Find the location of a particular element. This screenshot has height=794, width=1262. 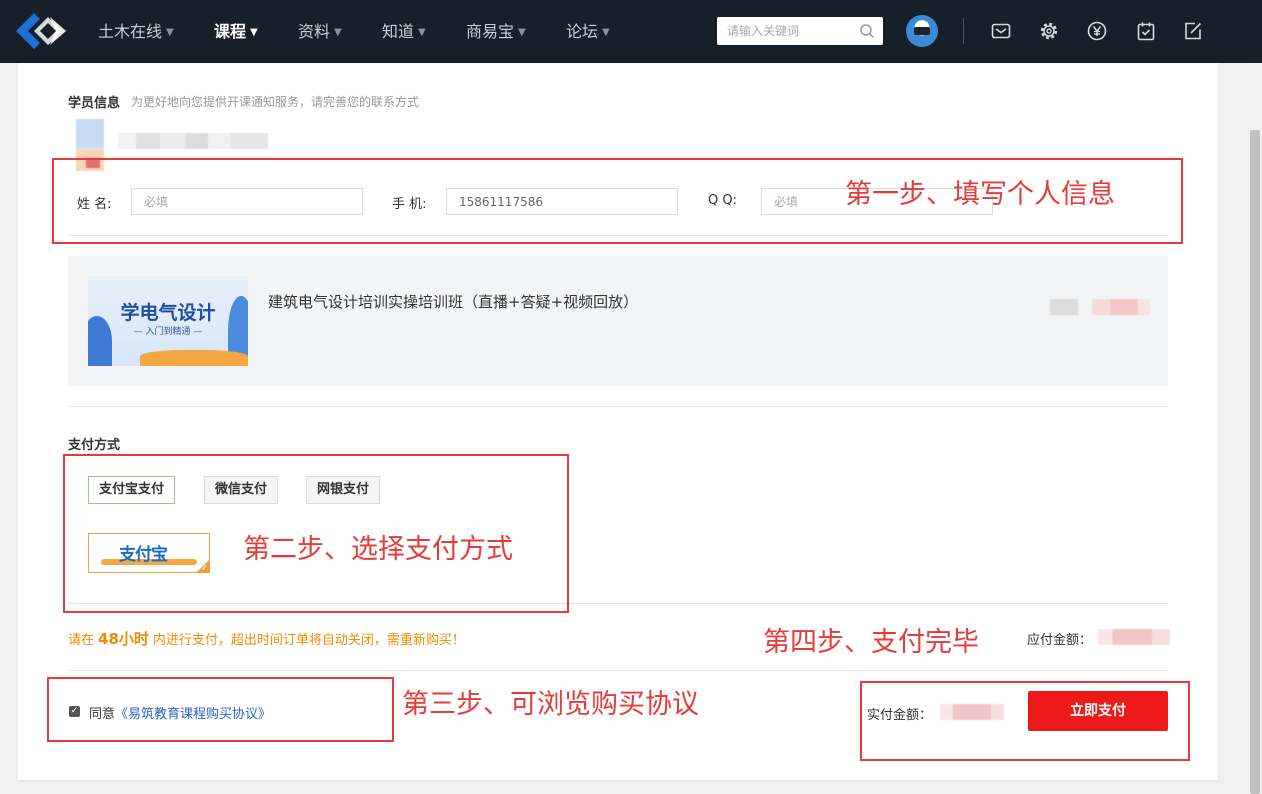

nav-item-forum: 论坛 ▼ is located at coordinates (588, 31).